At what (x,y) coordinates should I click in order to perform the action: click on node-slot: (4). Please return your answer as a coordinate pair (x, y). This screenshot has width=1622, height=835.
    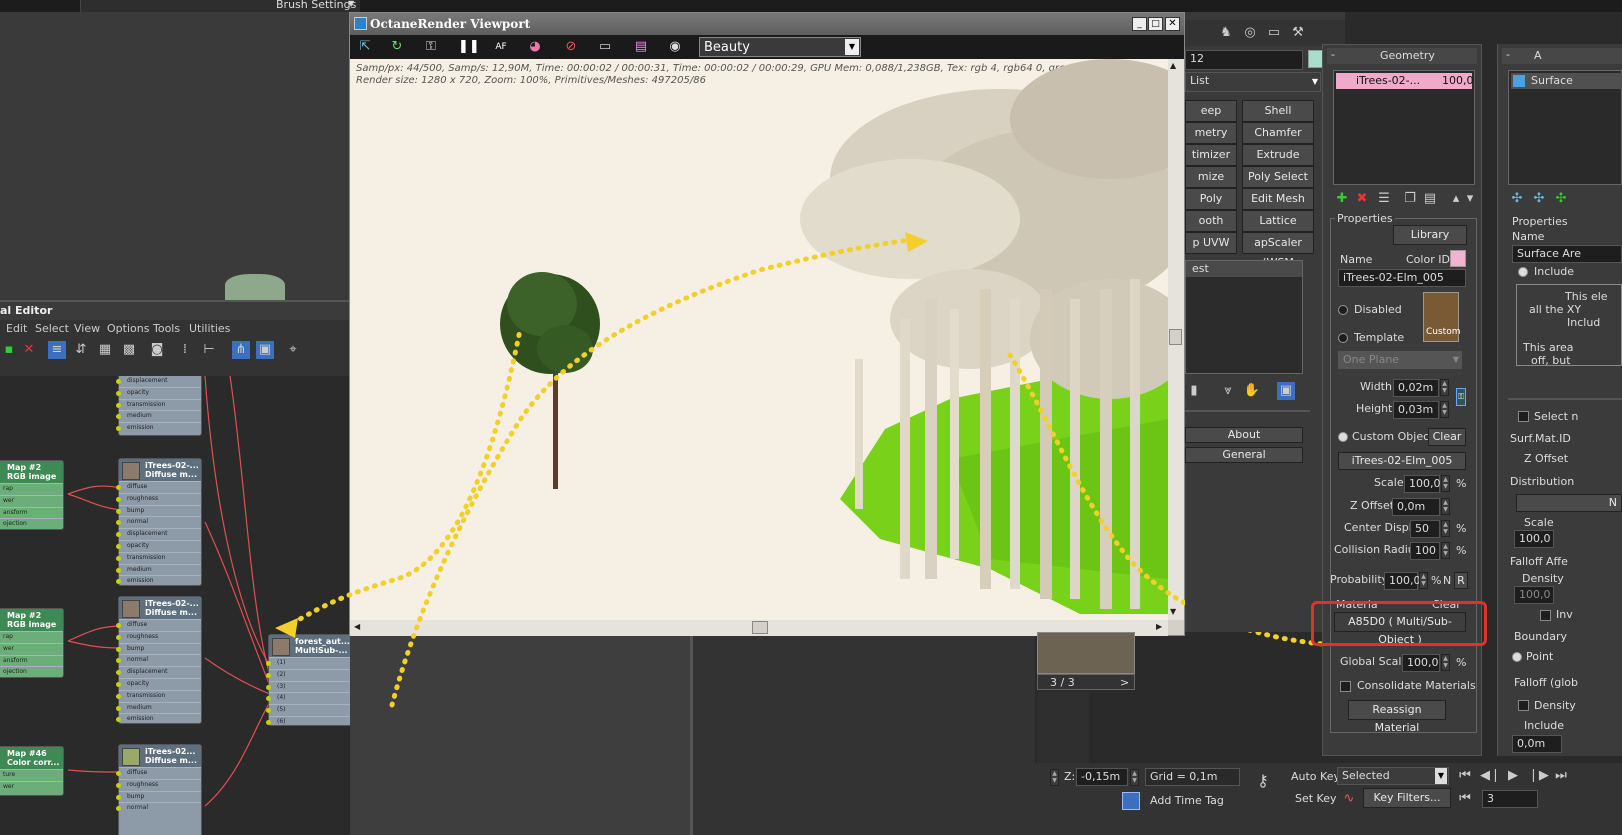
    Looking at the image, I should click on (308, 698).